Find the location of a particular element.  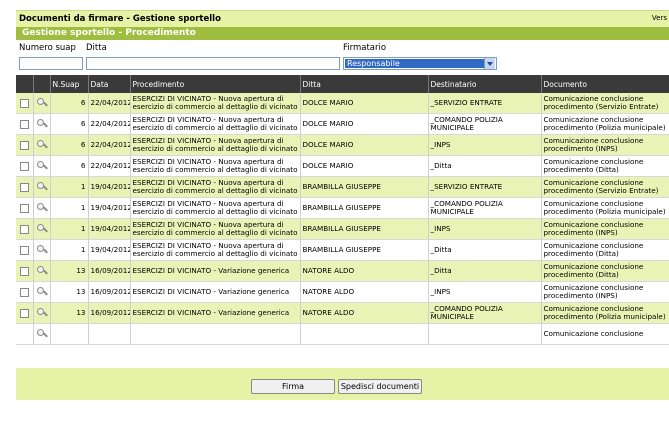

action-bar: Firma Spedisci documenti is located at coordinates (342, 384).